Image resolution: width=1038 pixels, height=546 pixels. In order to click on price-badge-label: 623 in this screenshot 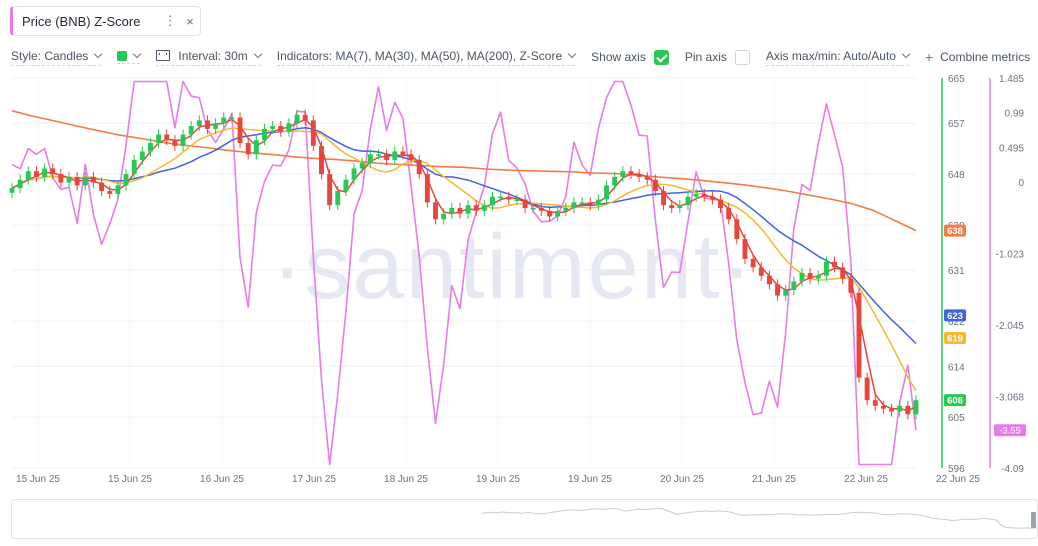, I will do `click(955, 316)`.